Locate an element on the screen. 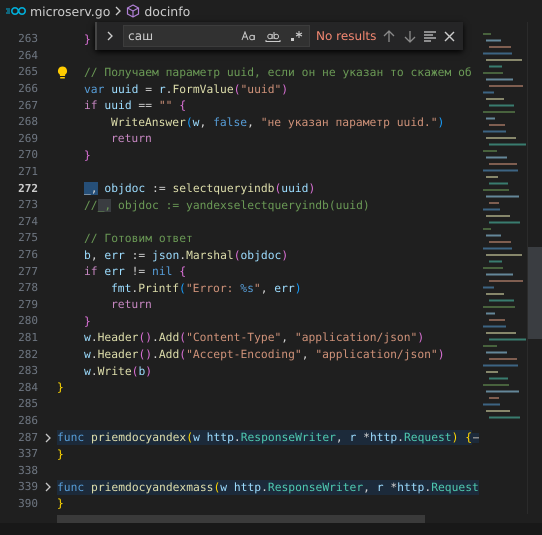 The width and height of the screenshot is (542, 535). line-number: 265 is located at coordinates (27, 72).